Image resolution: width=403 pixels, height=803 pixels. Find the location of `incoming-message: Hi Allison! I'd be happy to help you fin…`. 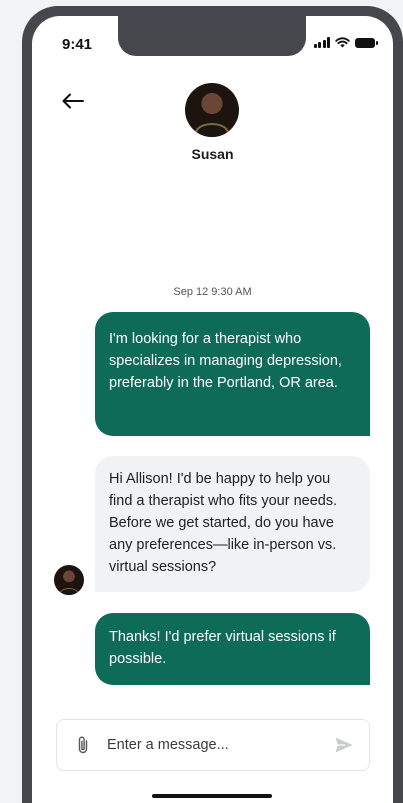

incoming-message: Hi Allison! I'd be happy to help you fin… is located at coordinates (232, 524).